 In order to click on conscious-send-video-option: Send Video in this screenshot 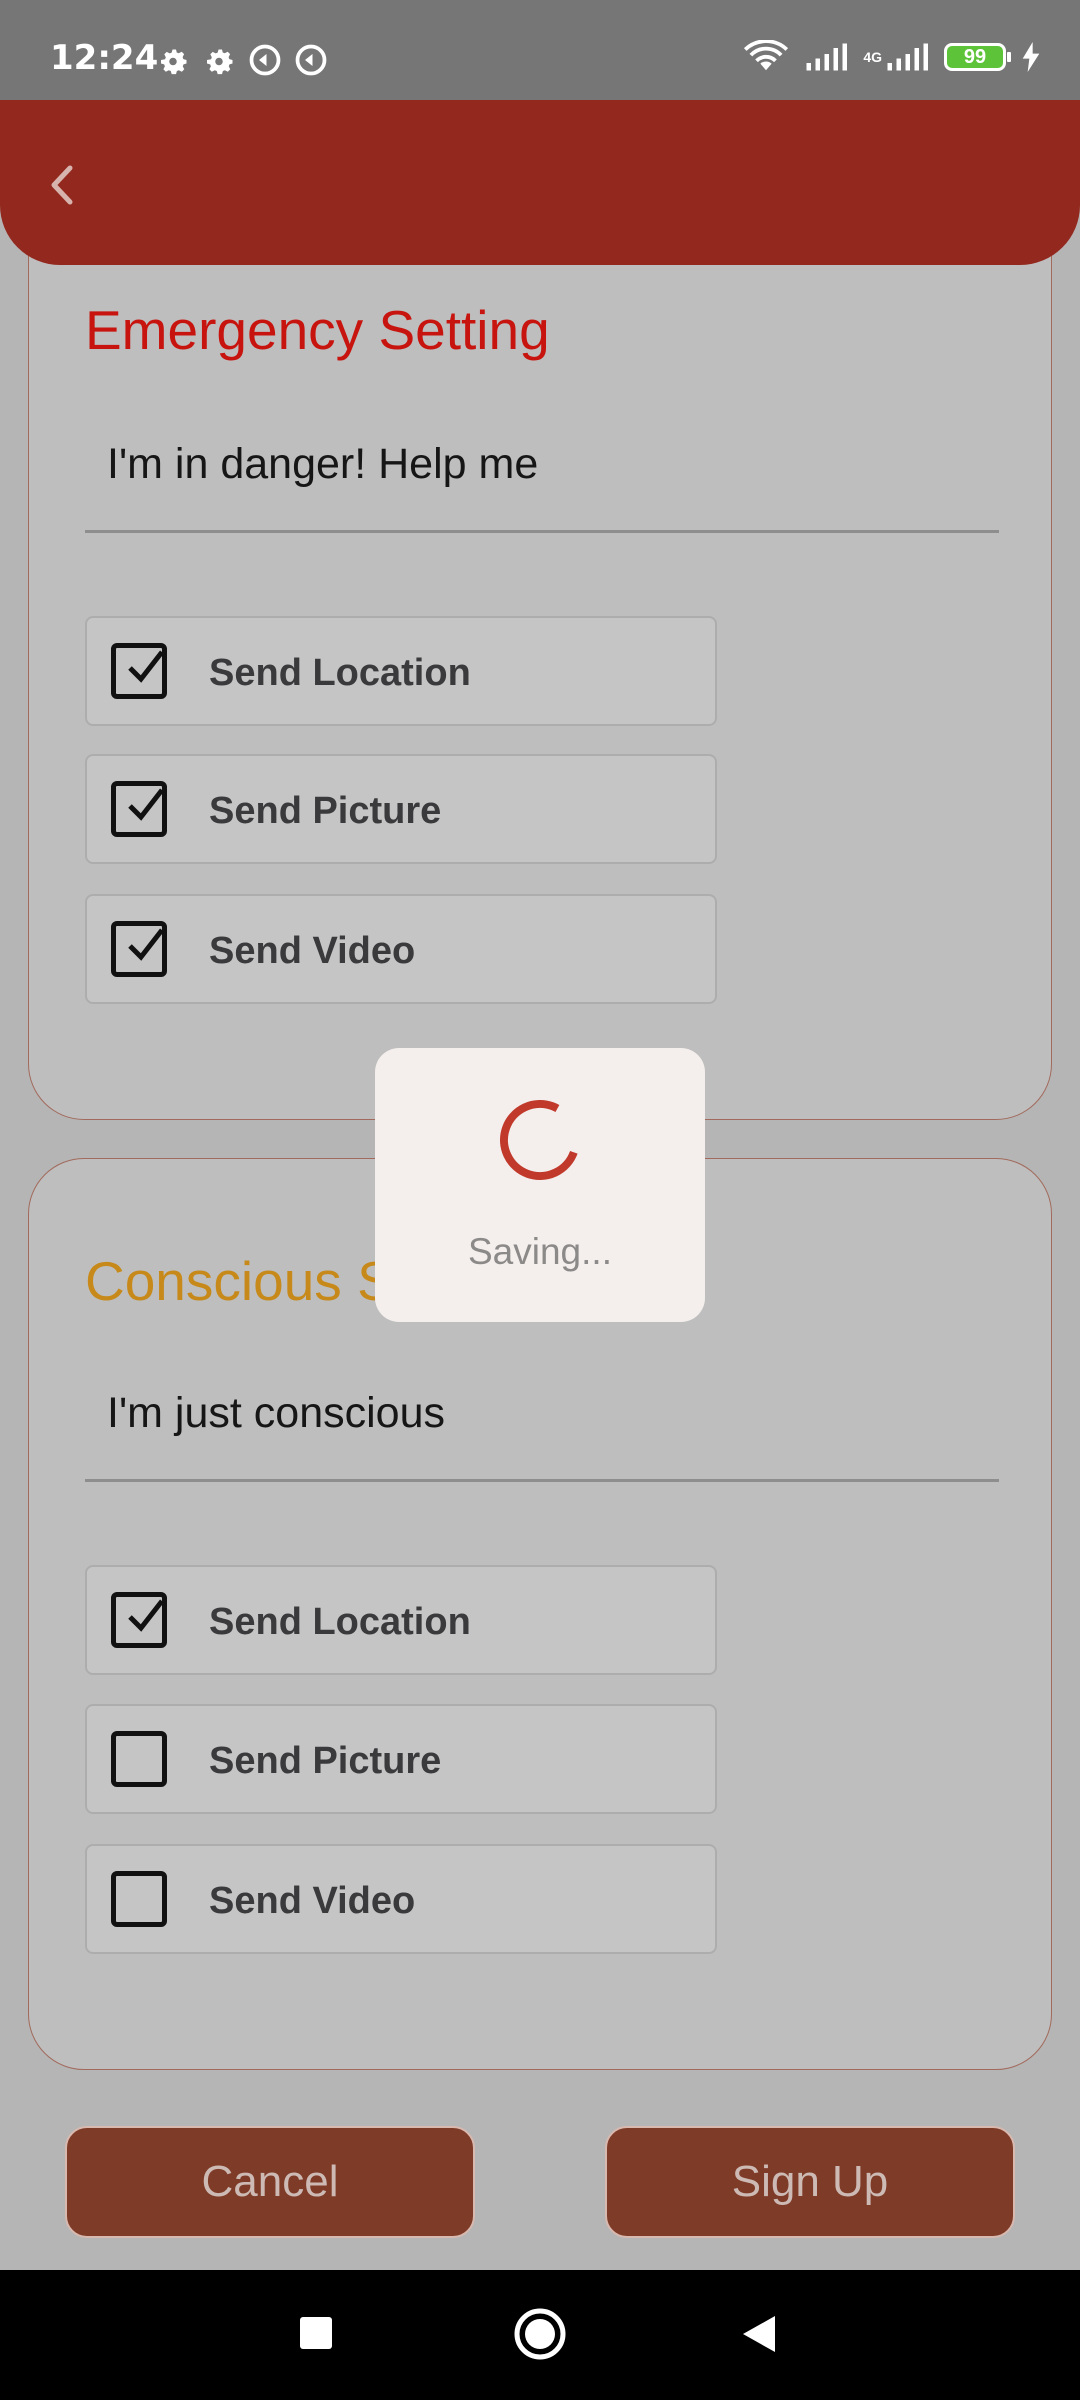, I will do `click(401, 1899)`.